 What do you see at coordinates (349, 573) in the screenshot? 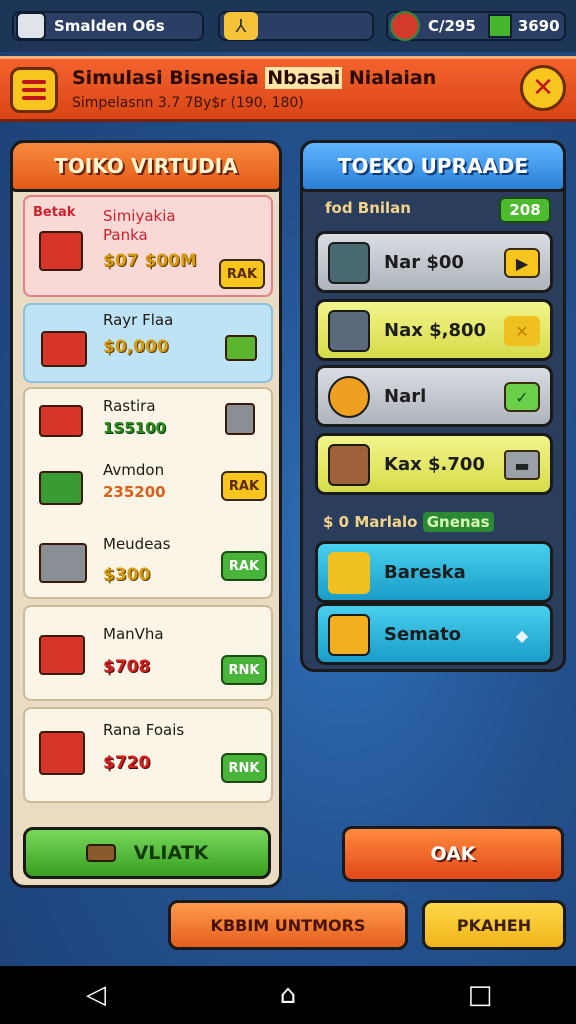
I see `chevron-icon` at bounding box center [349, 573].